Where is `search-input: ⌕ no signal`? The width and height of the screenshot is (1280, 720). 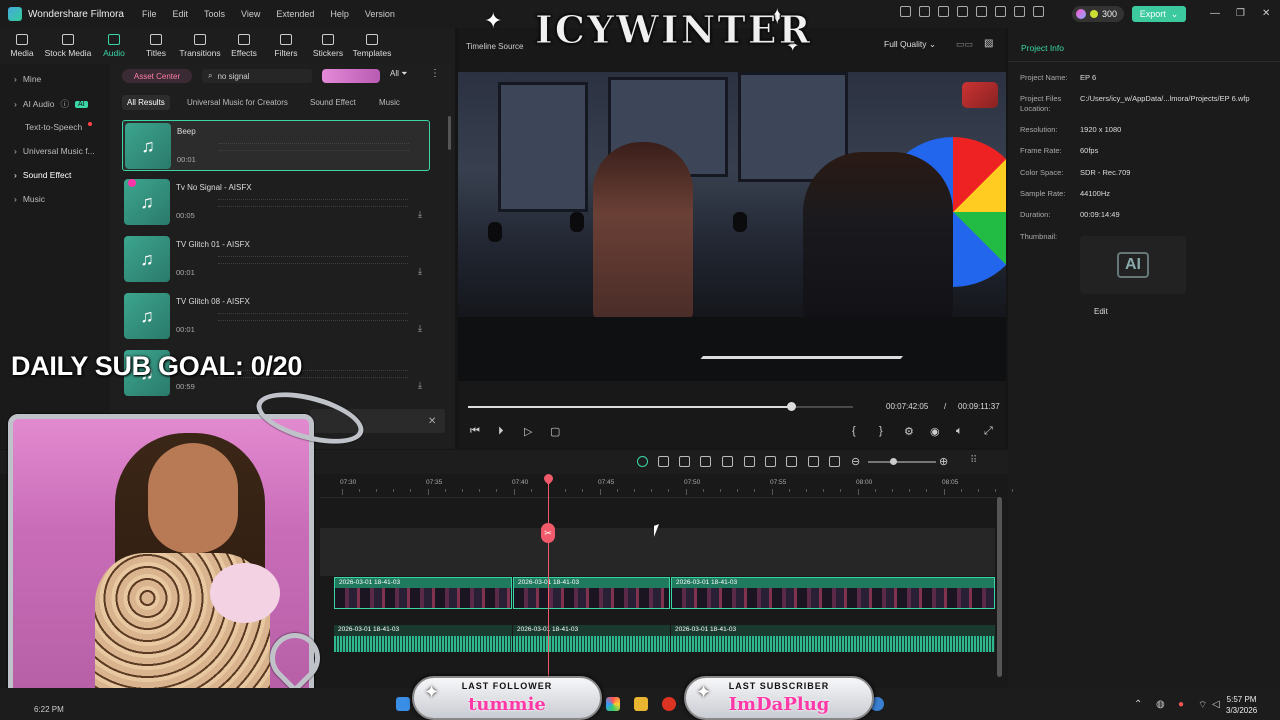
search-input: ⌕ no signal is located at coordinates (257, 76).